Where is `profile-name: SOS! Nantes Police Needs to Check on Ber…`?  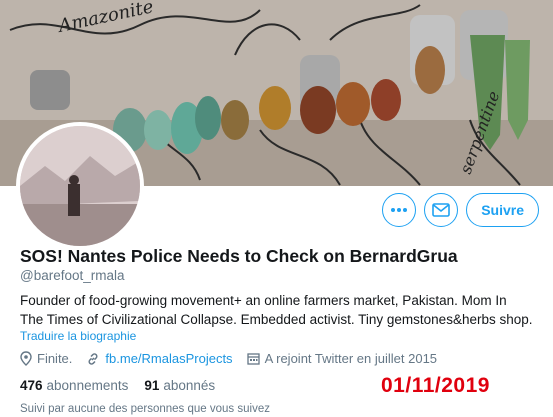
profile-name: SOS! Nantes Police Needs to Check on Ber… is located at coordinates (239, 256).